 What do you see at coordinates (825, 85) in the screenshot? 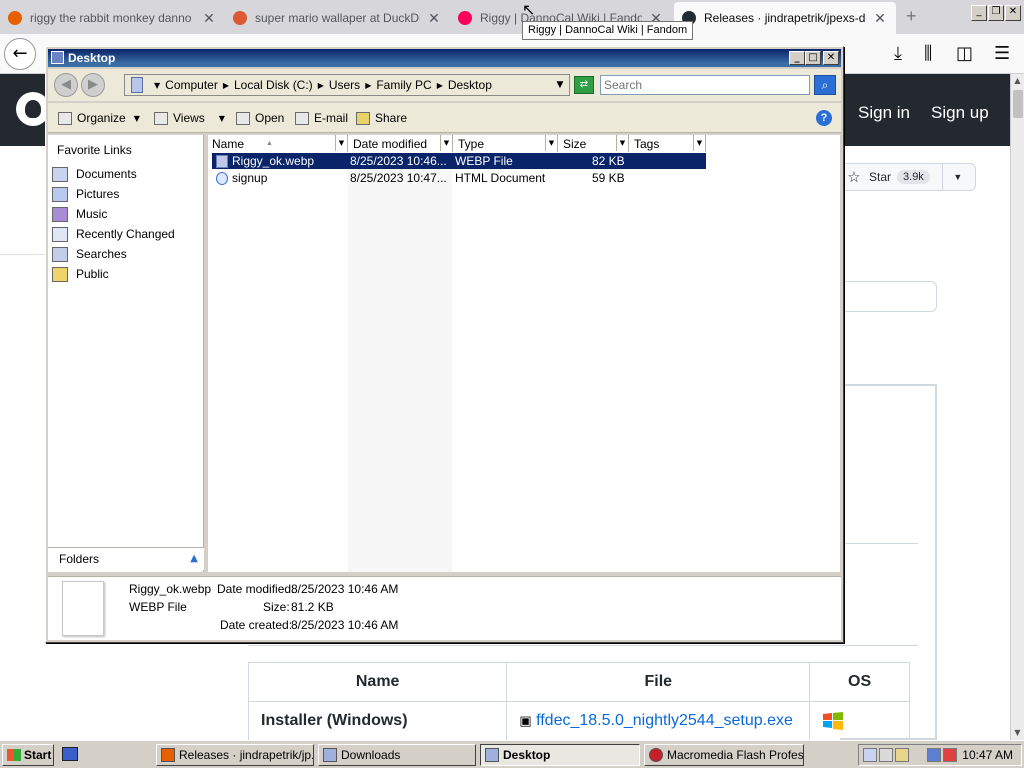
I see `search-icon: ⌕` at bounding box center [825, 85].